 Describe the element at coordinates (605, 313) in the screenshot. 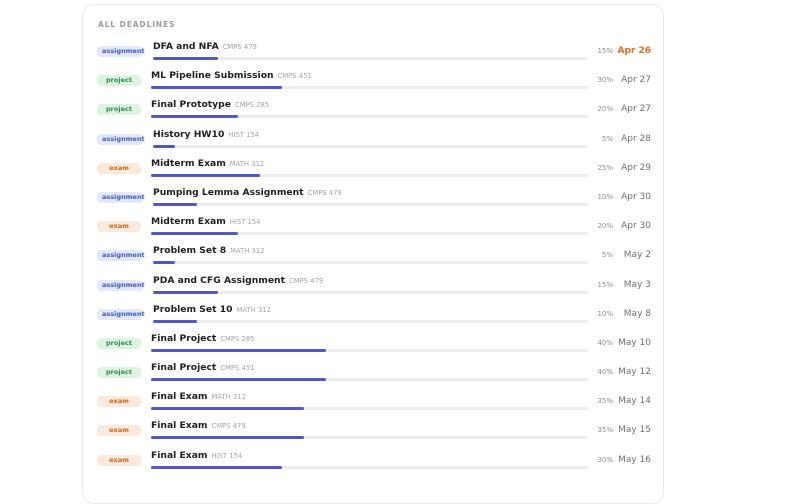

I see `weight-percent: 10%` at that location.